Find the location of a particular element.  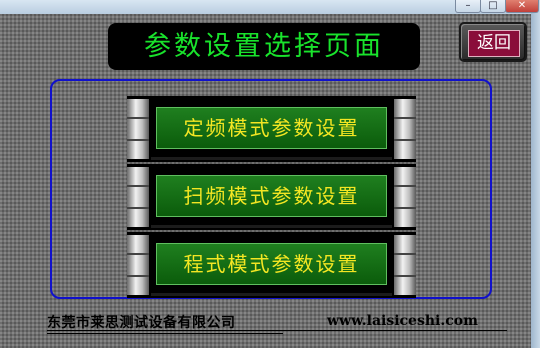

website-url: www.laisiceshi.com is located at coordinates (402, 321).